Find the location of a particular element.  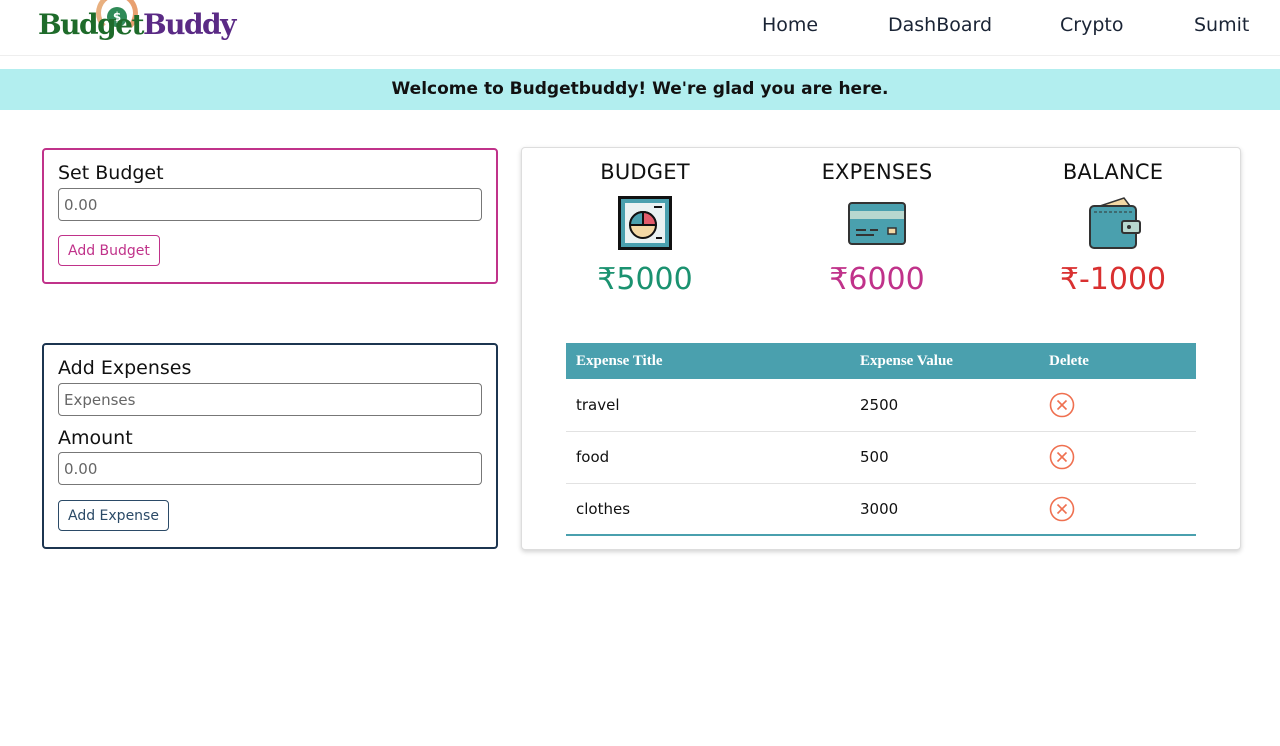

wallet-icon is located at coordinates (1115, 223).